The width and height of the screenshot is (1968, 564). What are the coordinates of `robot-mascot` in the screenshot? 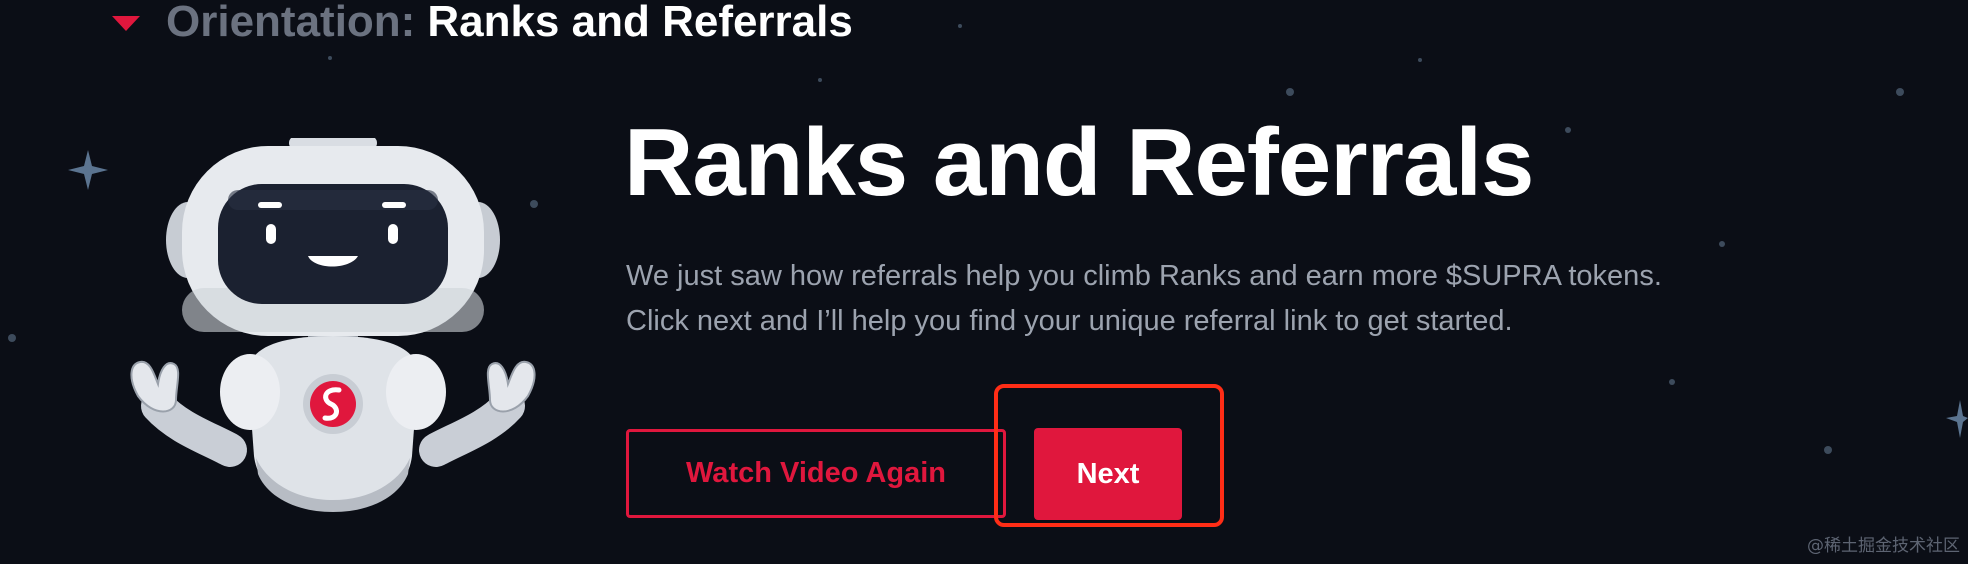 It's located at (333, 325).